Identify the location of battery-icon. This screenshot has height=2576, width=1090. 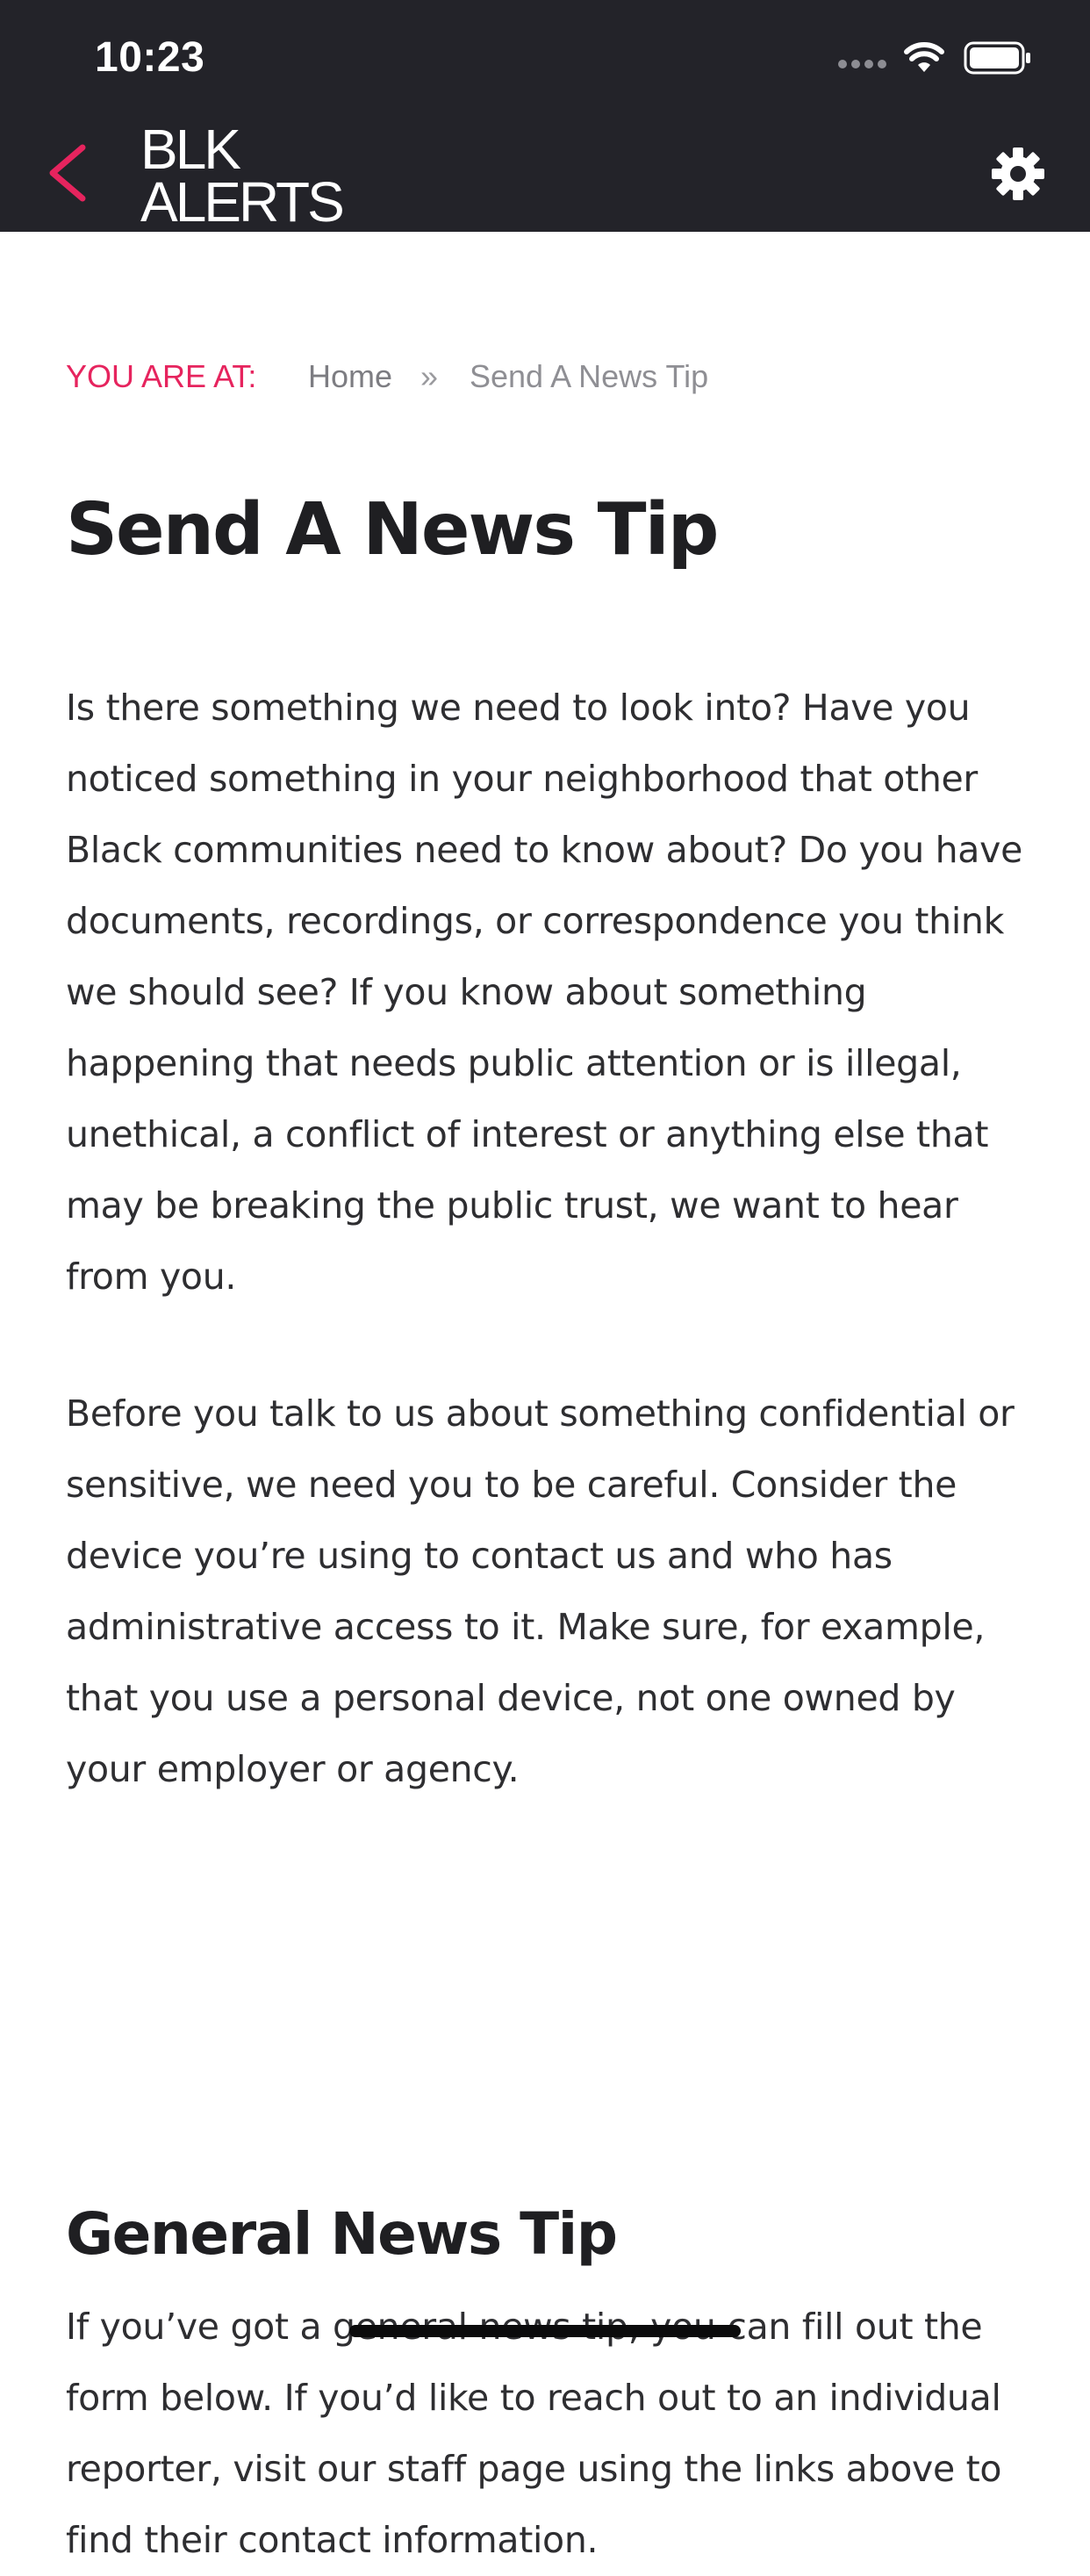
(997, 58).